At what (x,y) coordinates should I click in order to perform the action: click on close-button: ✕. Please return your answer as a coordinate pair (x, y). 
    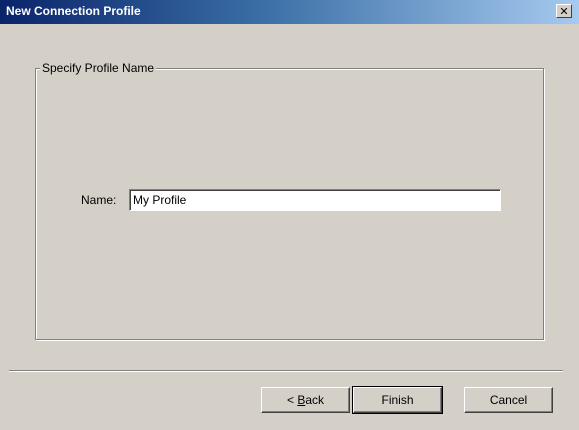
    Looking at the image, I should click on (564, 11).